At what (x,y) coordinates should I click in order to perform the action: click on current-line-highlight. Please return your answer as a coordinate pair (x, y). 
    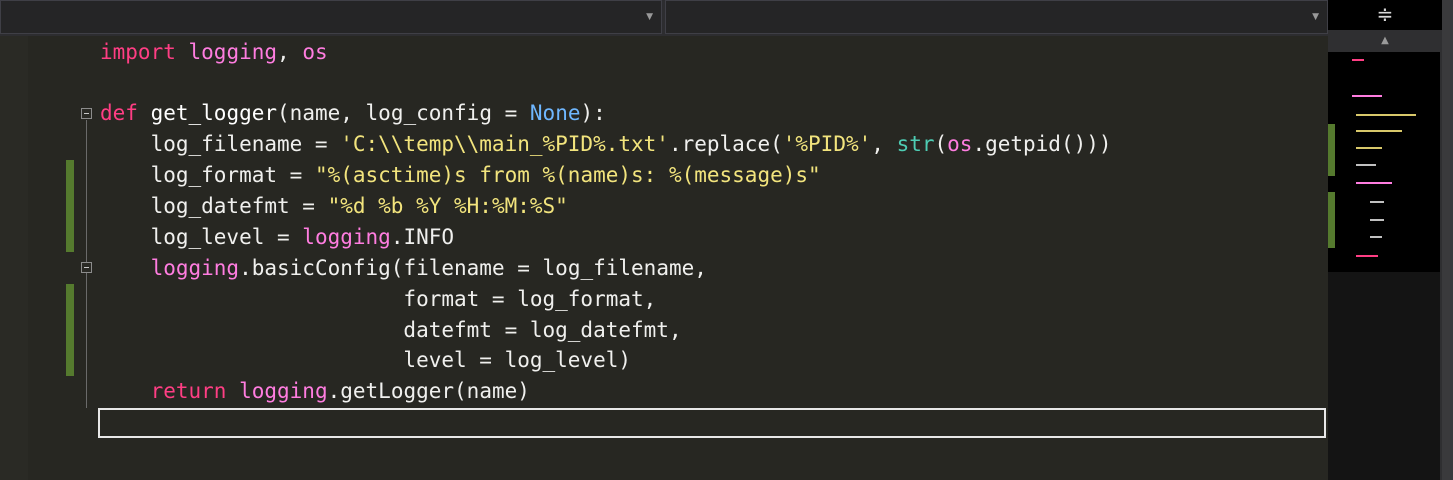
    Looking at the image, I should click on (712, 423).